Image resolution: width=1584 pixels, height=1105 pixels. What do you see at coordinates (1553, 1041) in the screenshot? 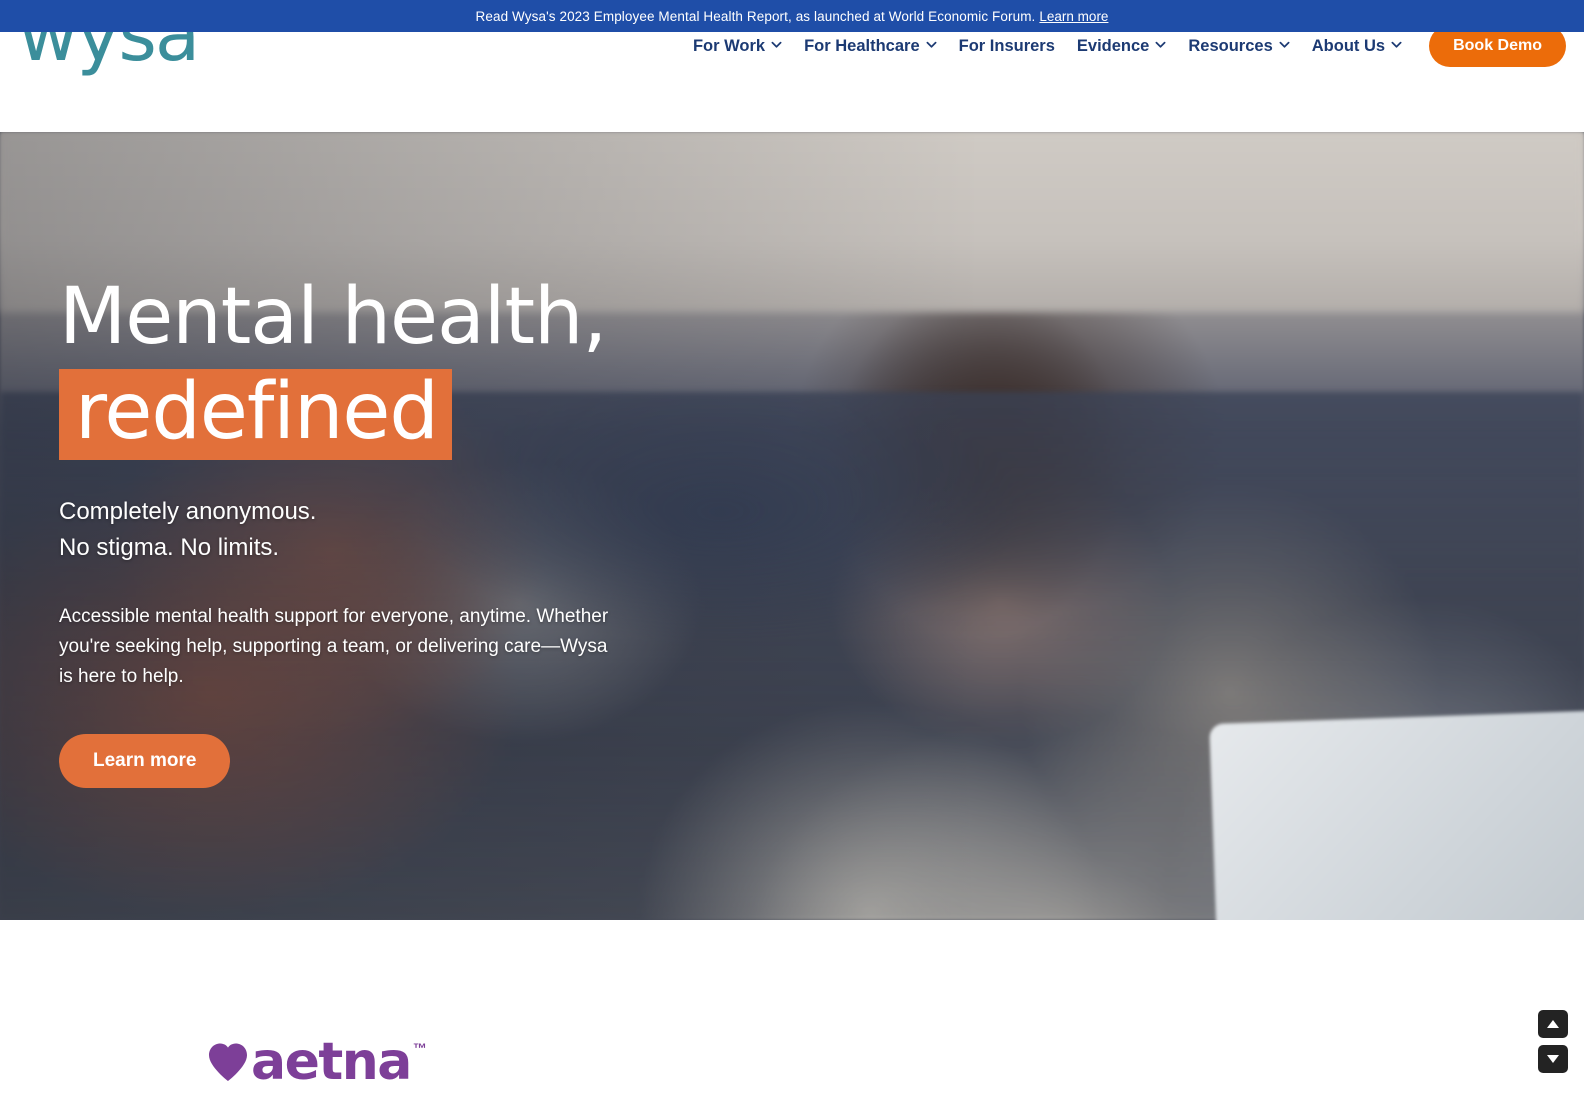
I see `scroll-controls` at bounding box center [1553, 1041].